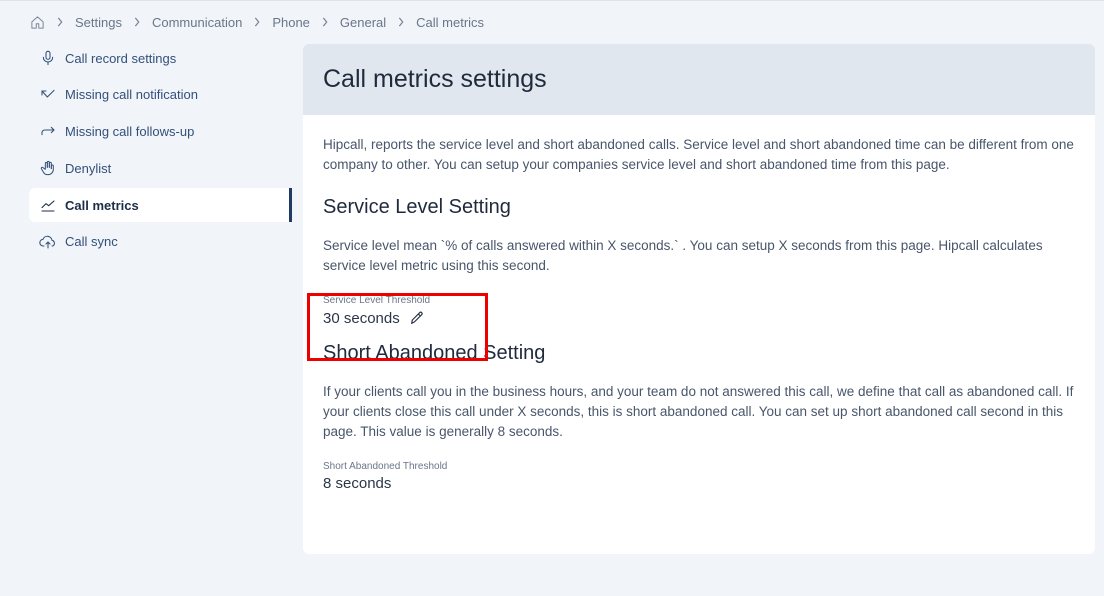 Image resolution: width=1104 pixels, height=596 pixels. I want to click on short-abandoned-threshold-label: Short Abandoned Threshold, so click(385, 466).